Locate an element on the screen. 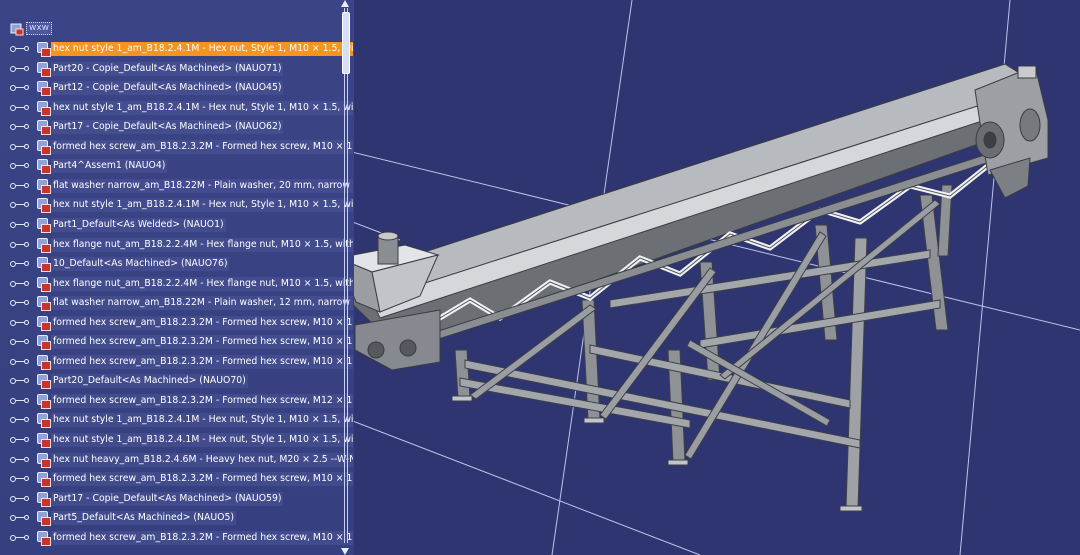 The image size is (1080, 555). scroll-thumb is located at coordinates (346, 43).